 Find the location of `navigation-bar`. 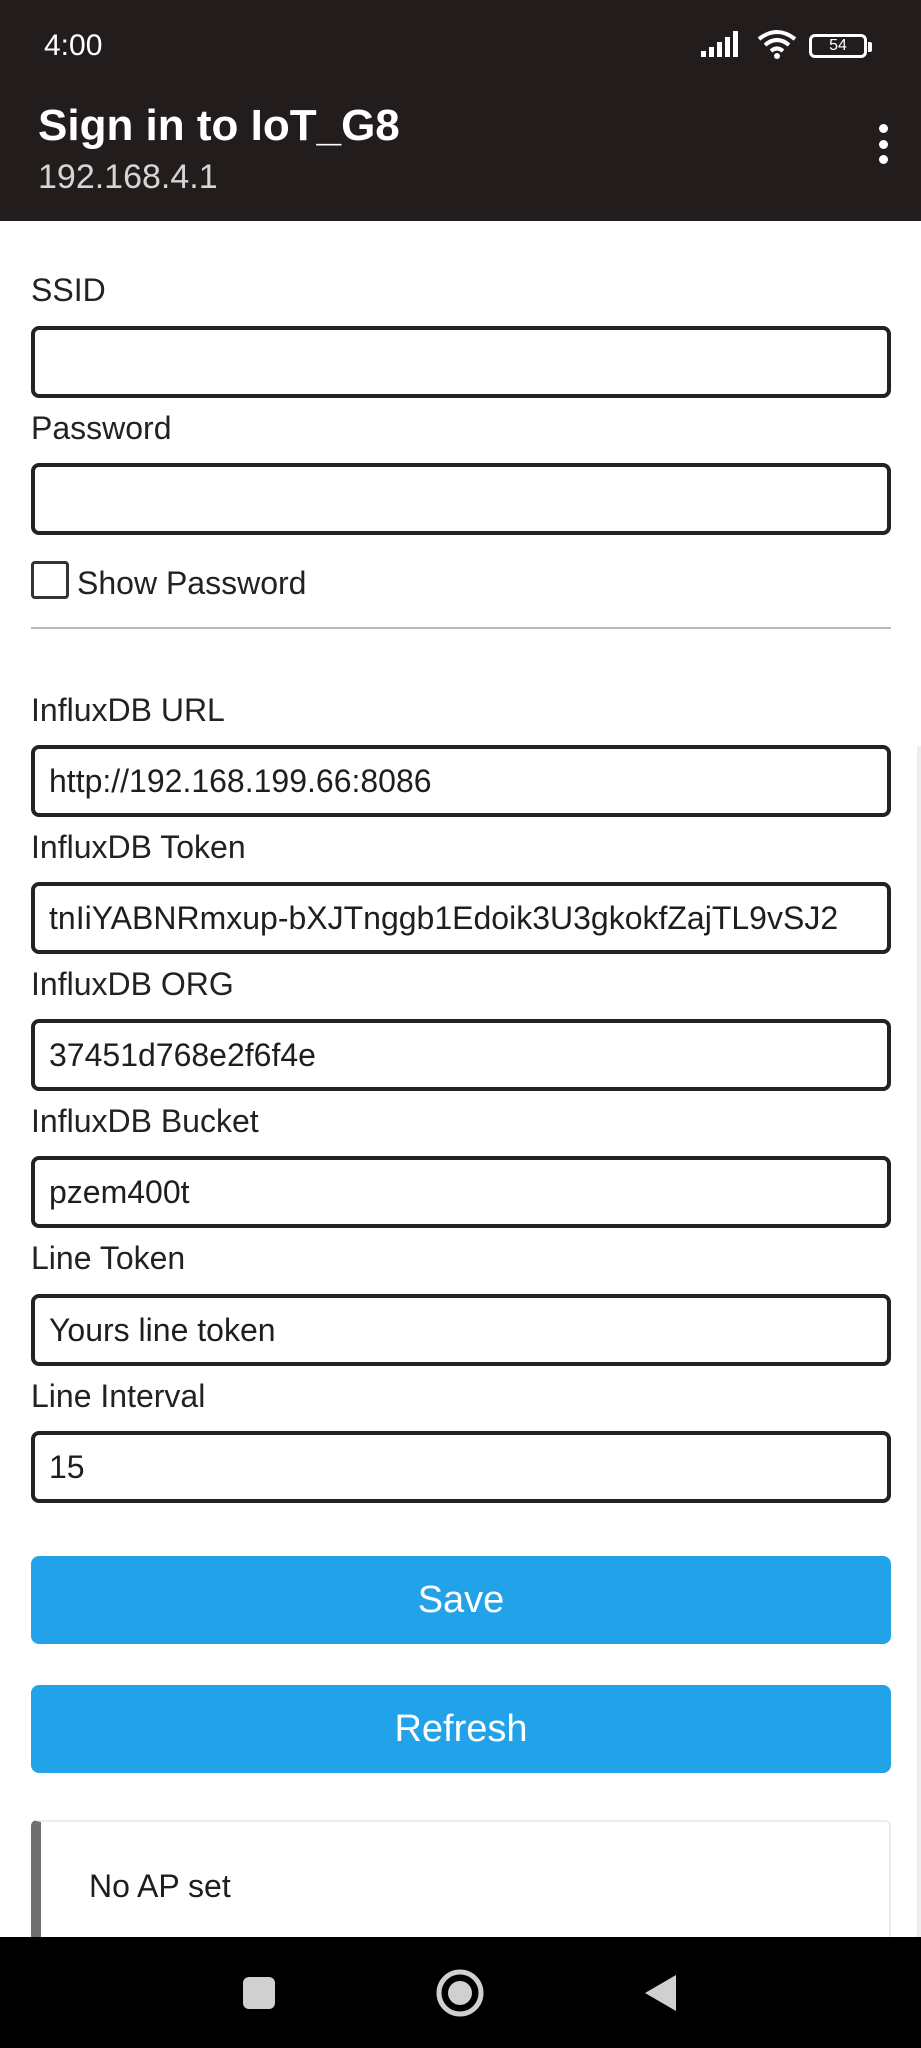

navigation-bar is located at coordinates (460, 1992).